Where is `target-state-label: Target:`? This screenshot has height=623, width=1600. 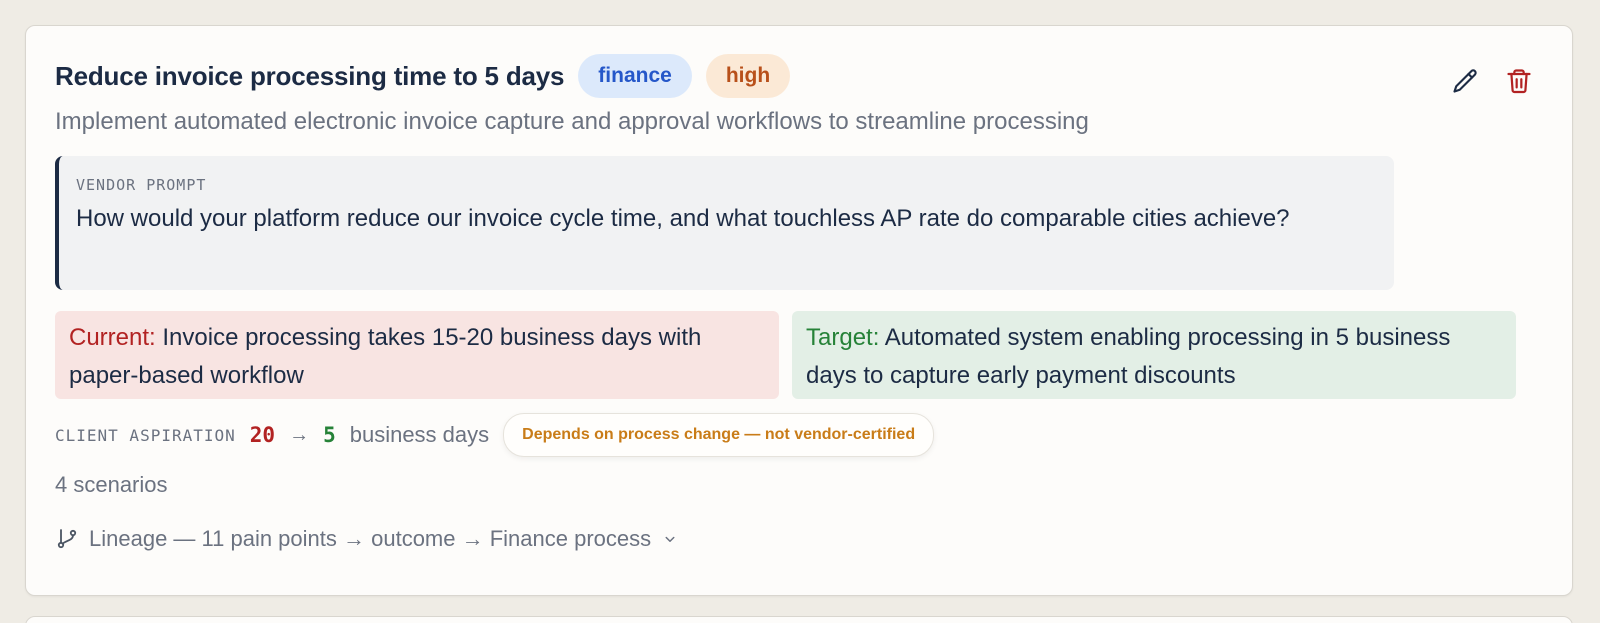
target-state-label: Target: is located at coordinates (843, 337).